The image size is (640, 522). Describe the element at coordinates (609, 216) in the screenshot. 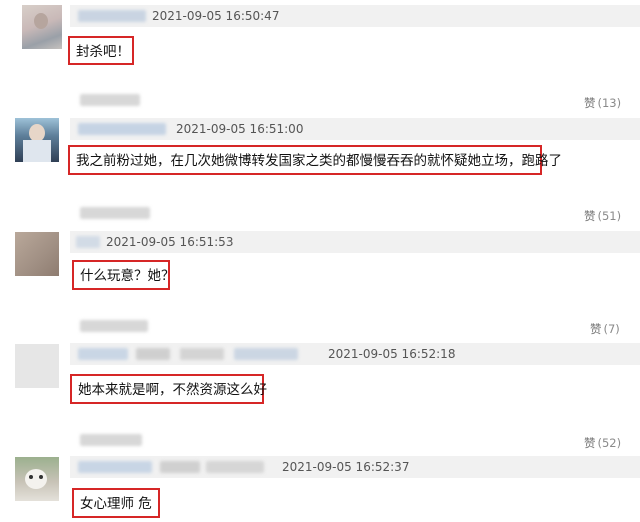

I see `like-count: (51)` at that location.